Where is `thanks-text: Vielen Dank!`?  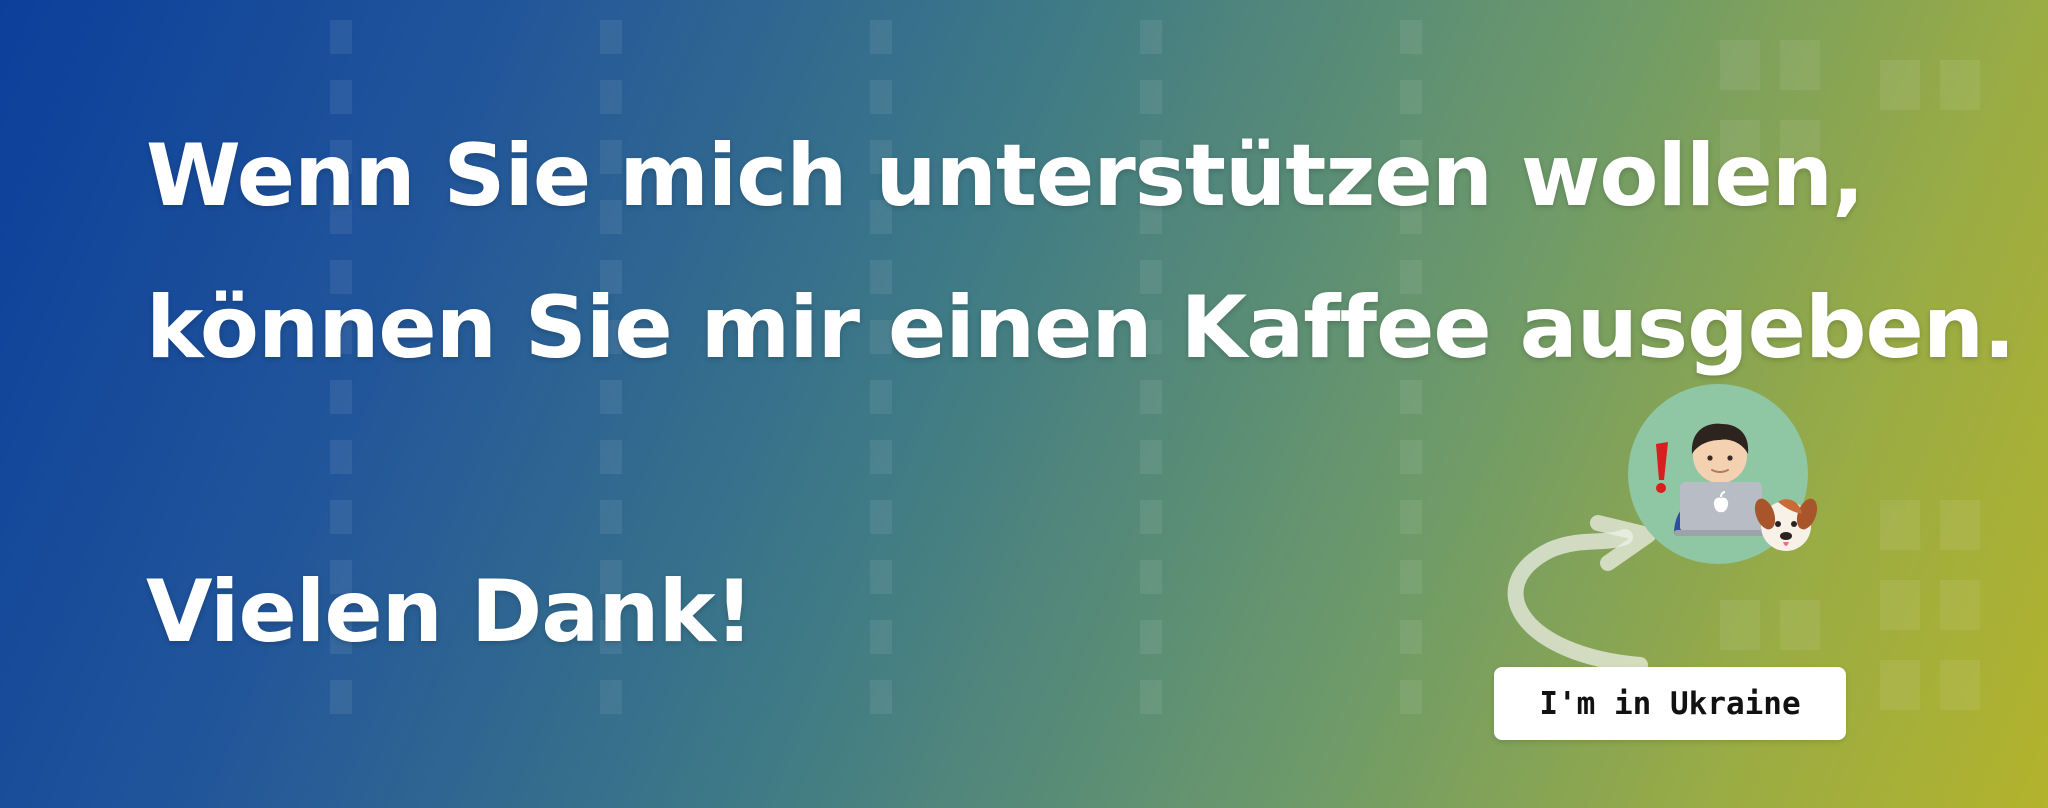 thanks-text: Vielen Dank! is located at coordinates (450, 612).